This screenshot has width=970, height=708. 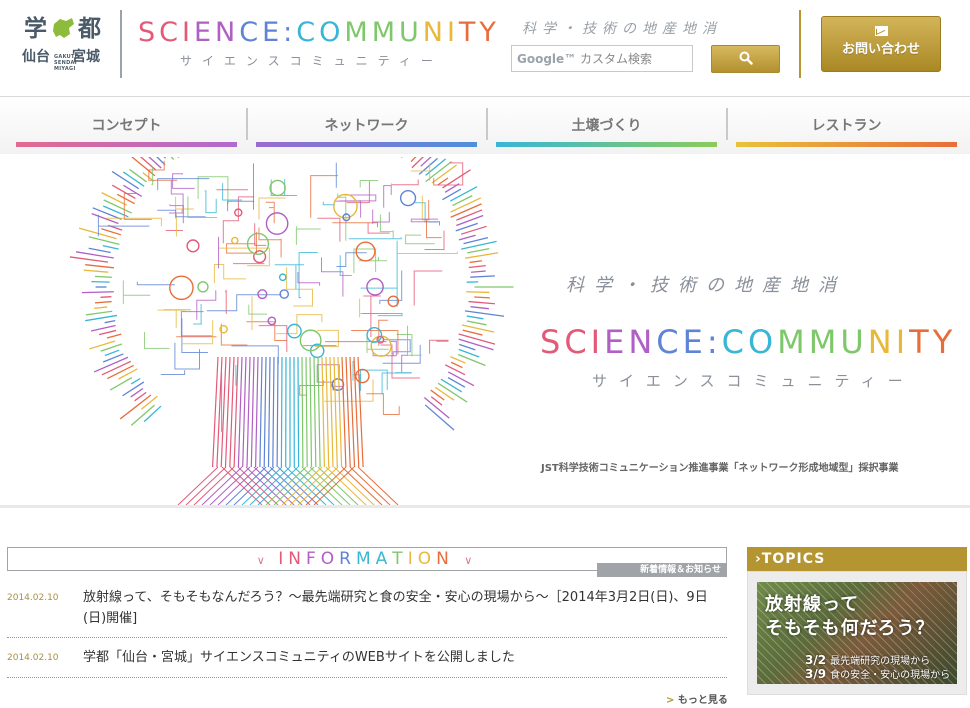 I want to click on nav-item-network: ネットワーク, so click(x=366, y=126).